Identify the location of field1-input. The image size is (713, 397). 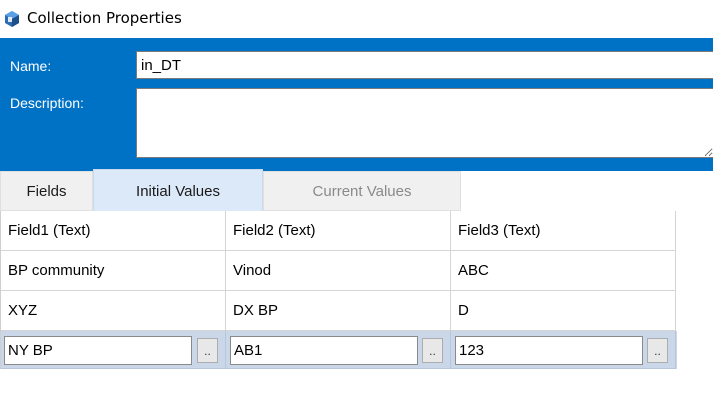
(98, 350).